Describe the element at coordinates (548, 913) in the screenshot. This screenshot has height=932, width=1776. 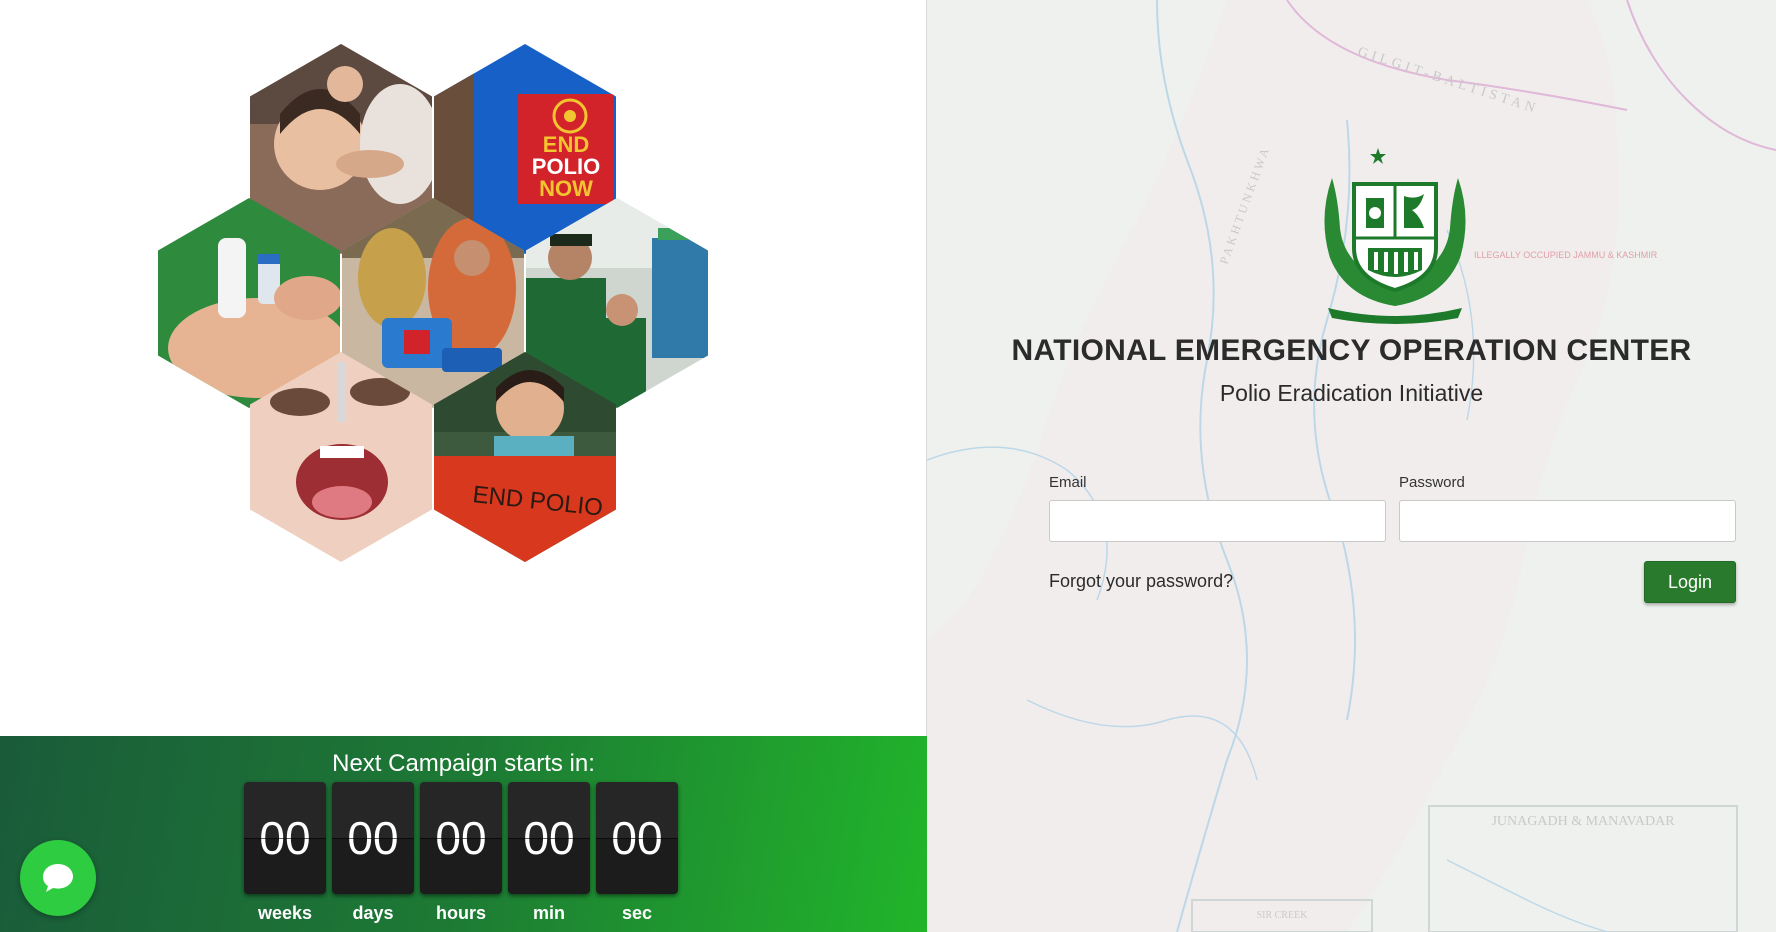
I see `countdown-min-label: min` at that location.